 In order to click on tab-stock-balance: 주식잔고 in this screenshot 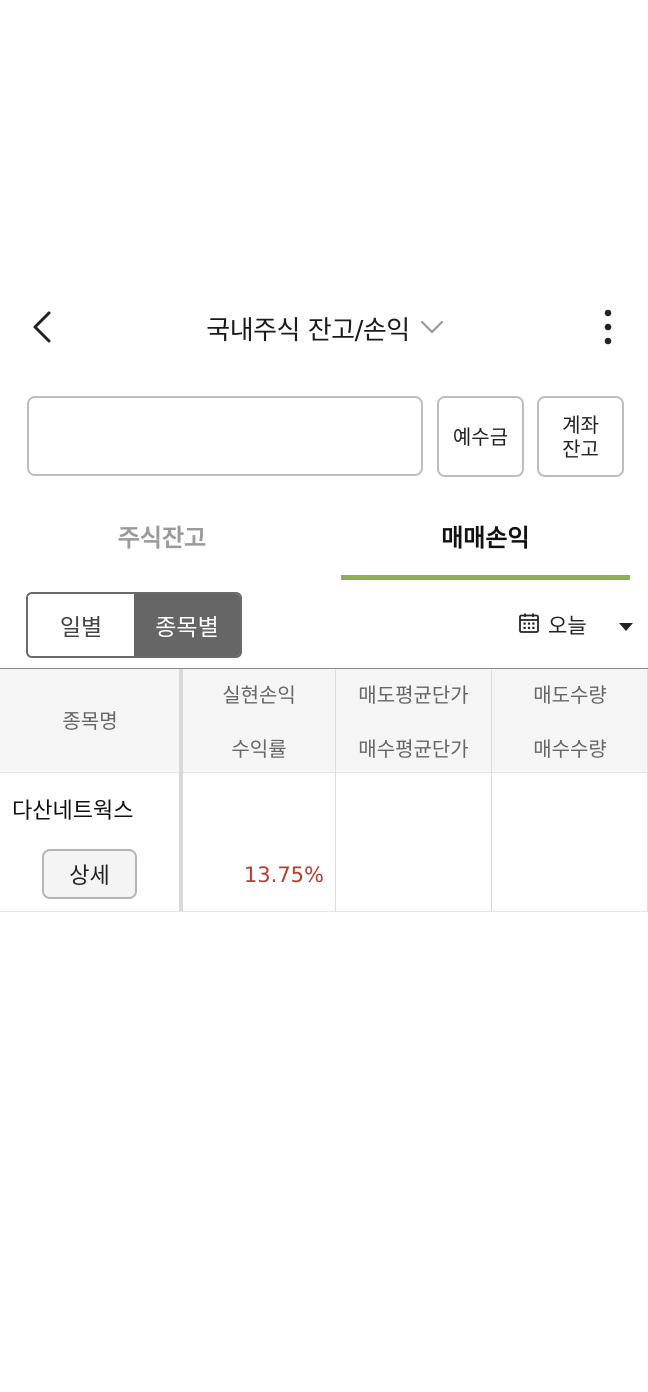, I will do `click(162, 535)`.